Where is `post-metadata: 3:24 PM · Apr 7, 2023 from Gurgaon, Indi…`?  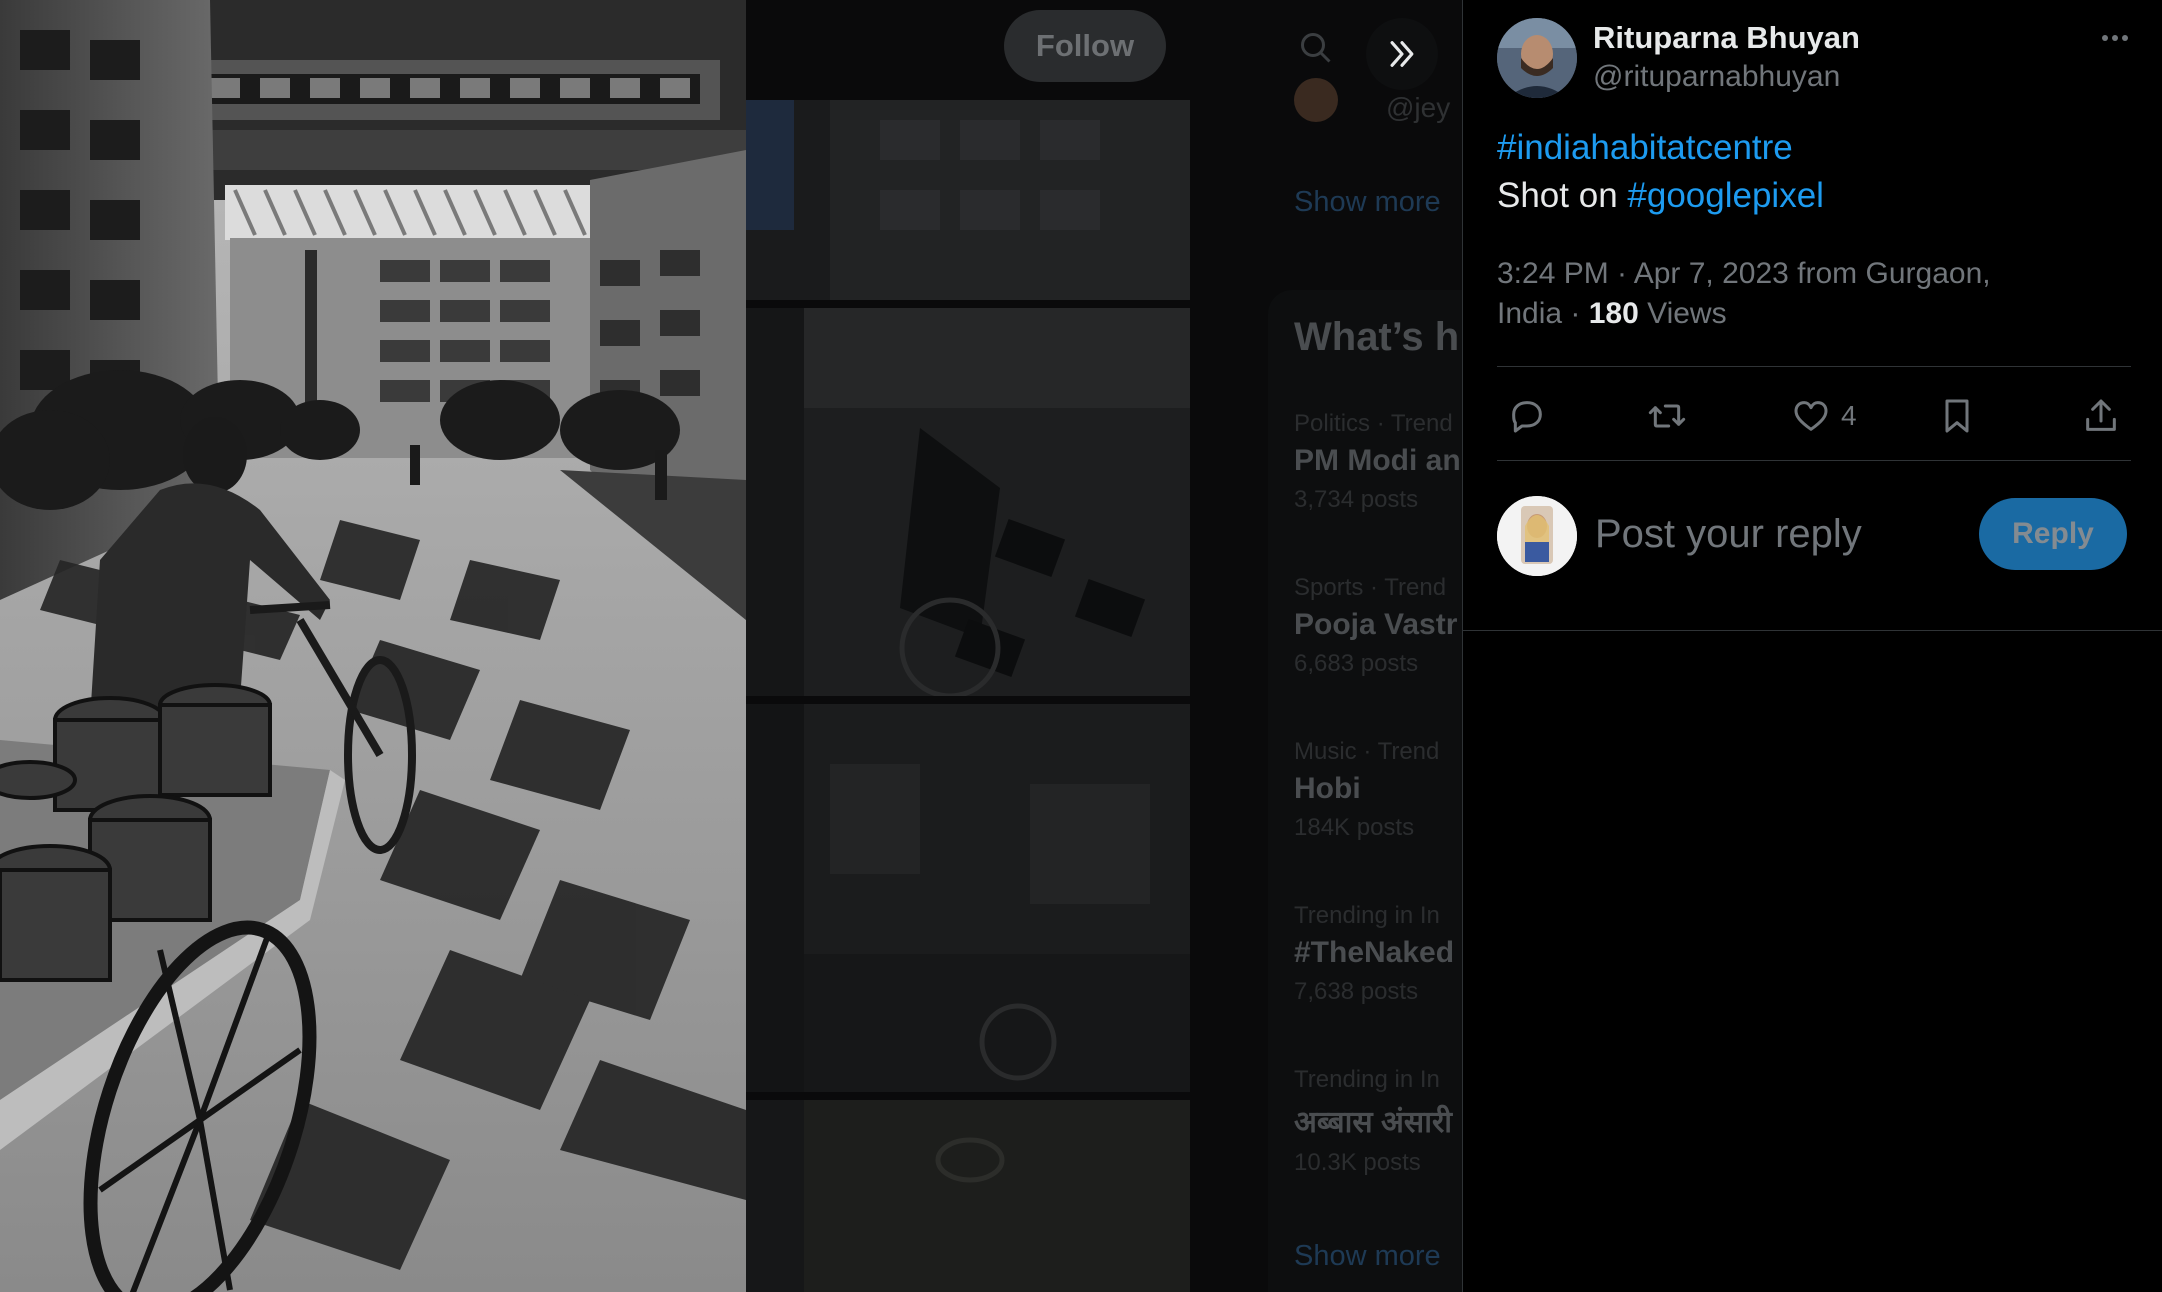 post-metadata: 3:24 PM · Apr 7, 2023 from Gurgaon, Indi… is located at coordinates (1777, 294).